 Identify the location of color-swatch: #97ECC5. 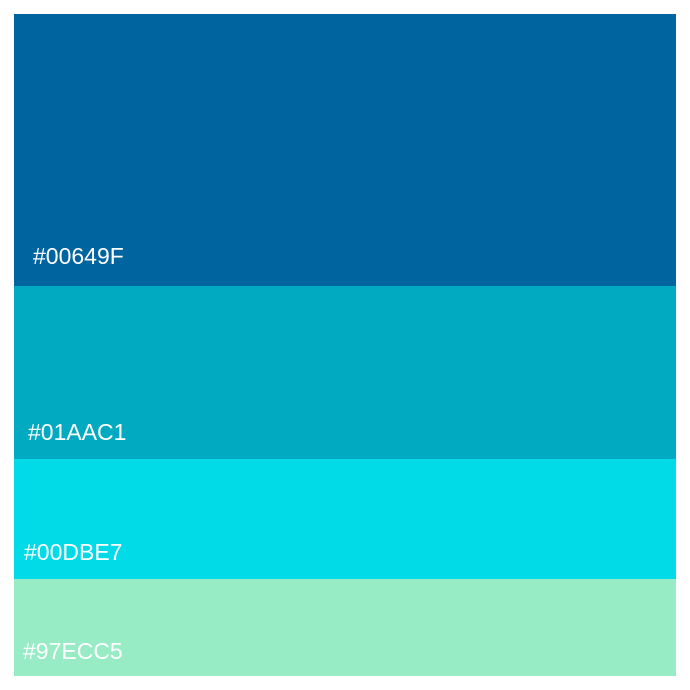
(345, 627).